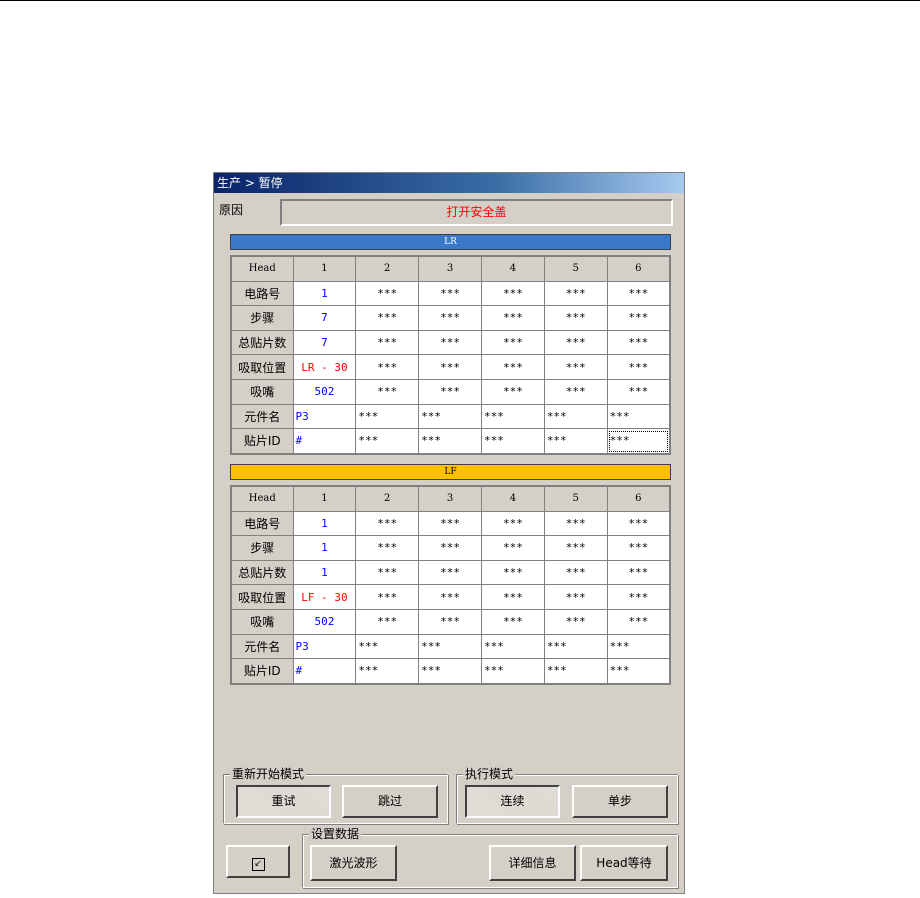 The width and height of the screenshot is (920, 898). What do you see at coordinates (324, 597) in the screenshot?
I see `table-cell: LF - 30` at bounding box center [324, 597].